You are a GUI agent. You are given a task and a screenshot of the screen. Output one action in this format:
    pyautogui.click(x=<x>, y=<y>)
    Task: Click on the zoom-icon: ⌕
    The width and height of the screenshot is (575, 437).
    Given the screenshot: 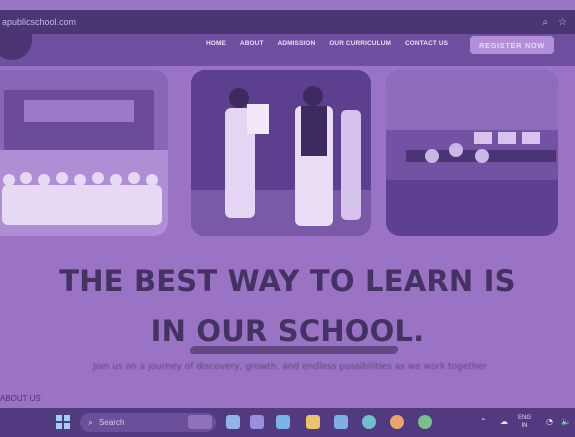 What is the action you would take?
    pyautogui.click(x=545, y=22)
    